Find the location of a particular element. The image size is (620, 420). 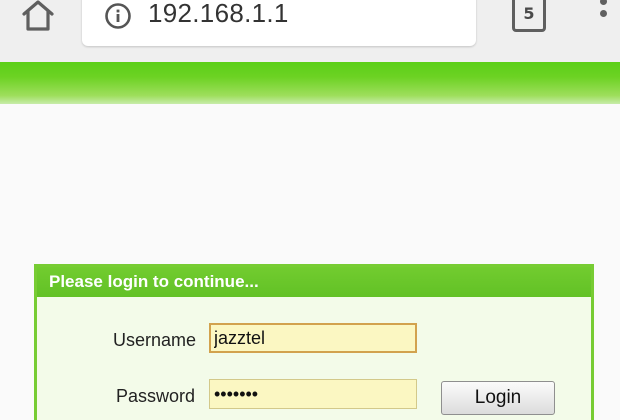

tabs-icon: 5 is located at coordinates (529, 16).